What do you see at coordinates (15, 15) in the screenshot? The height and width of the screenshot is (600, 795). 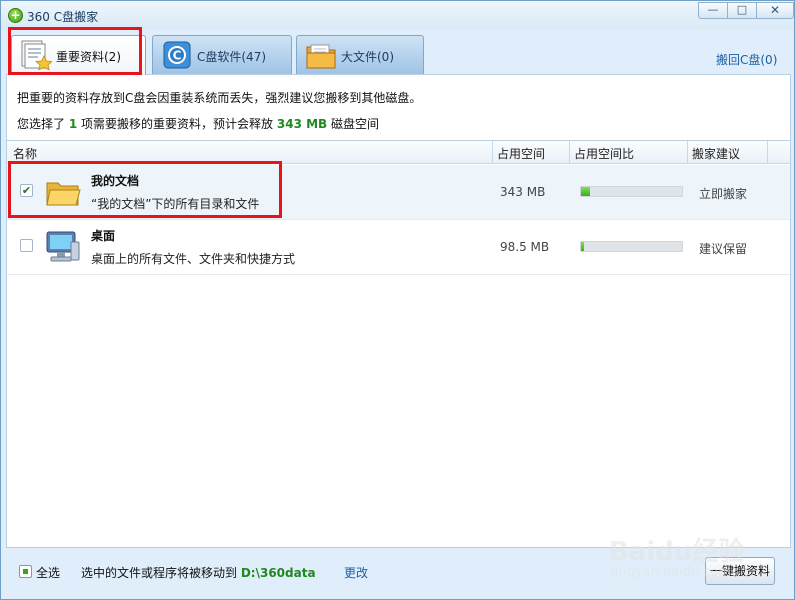 I see `app-logo-icon: +` at bounding box center [15, 15].